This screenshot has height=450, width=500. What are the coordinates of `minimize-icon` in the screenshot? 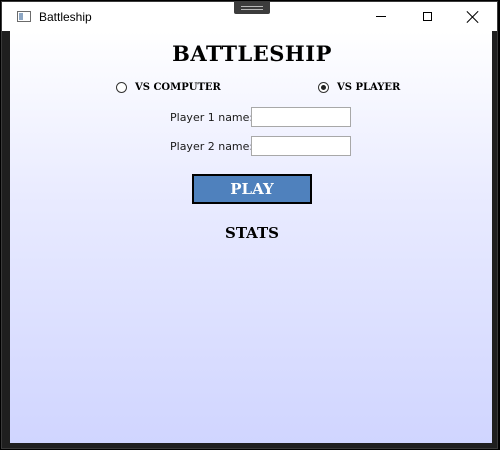 It's located at (381, 16).